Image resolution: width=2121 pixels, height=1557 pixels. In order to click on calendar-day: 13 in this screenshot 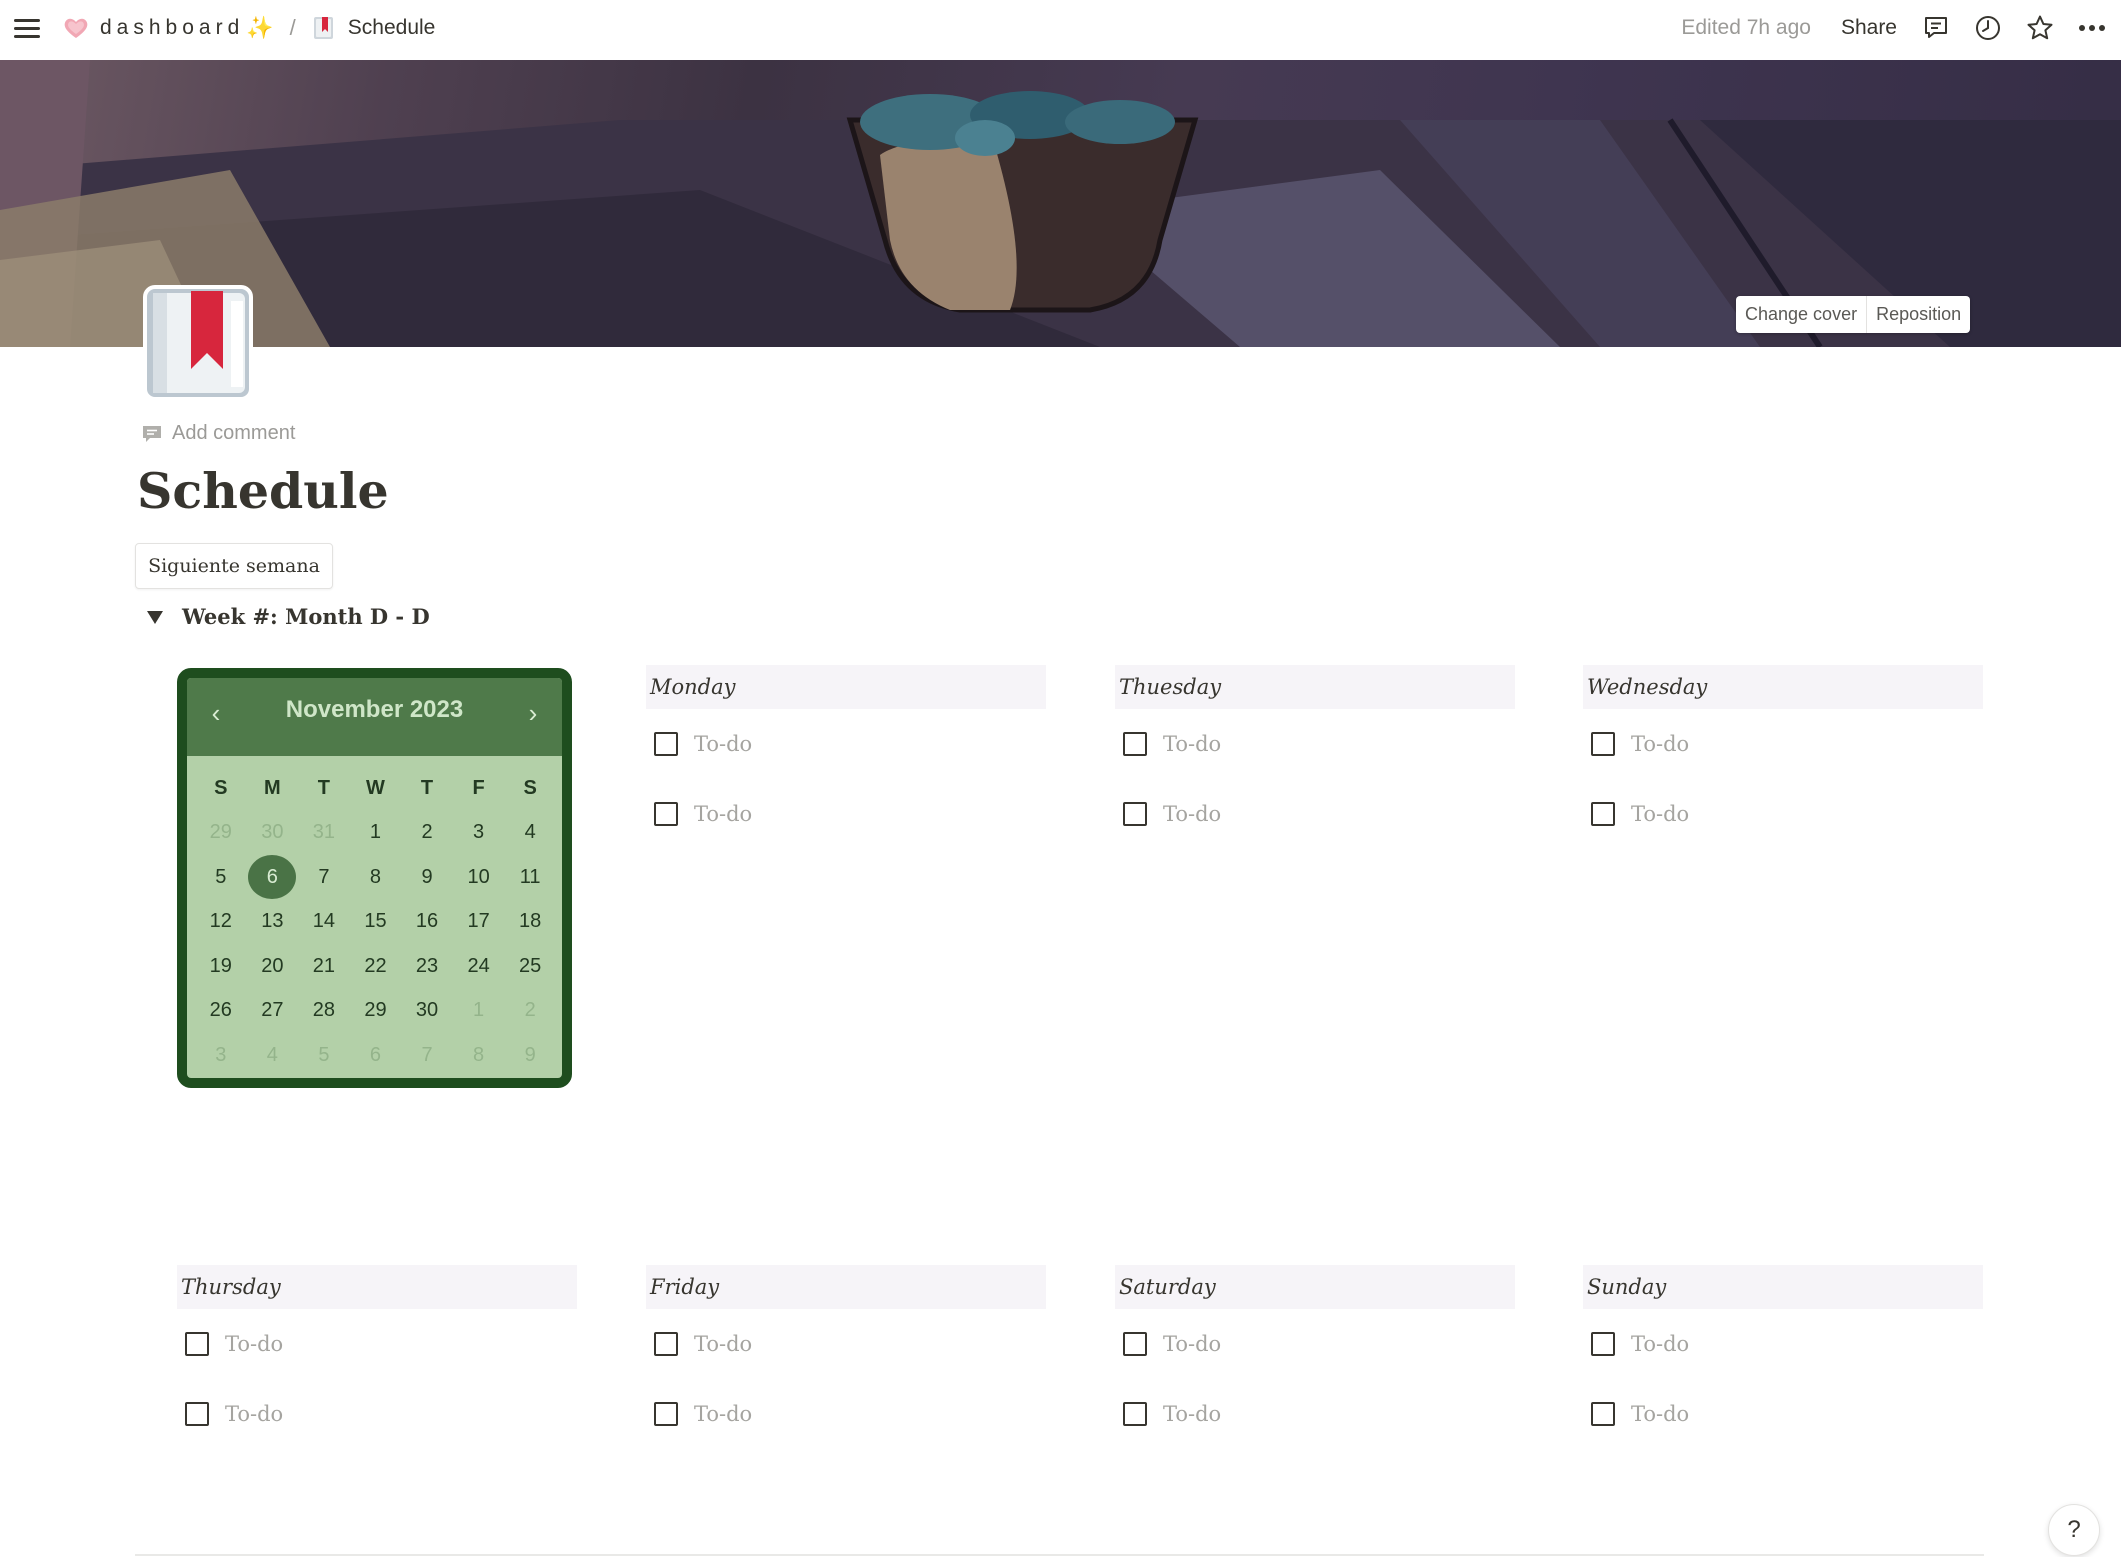, I will do `click(273, 922)`.